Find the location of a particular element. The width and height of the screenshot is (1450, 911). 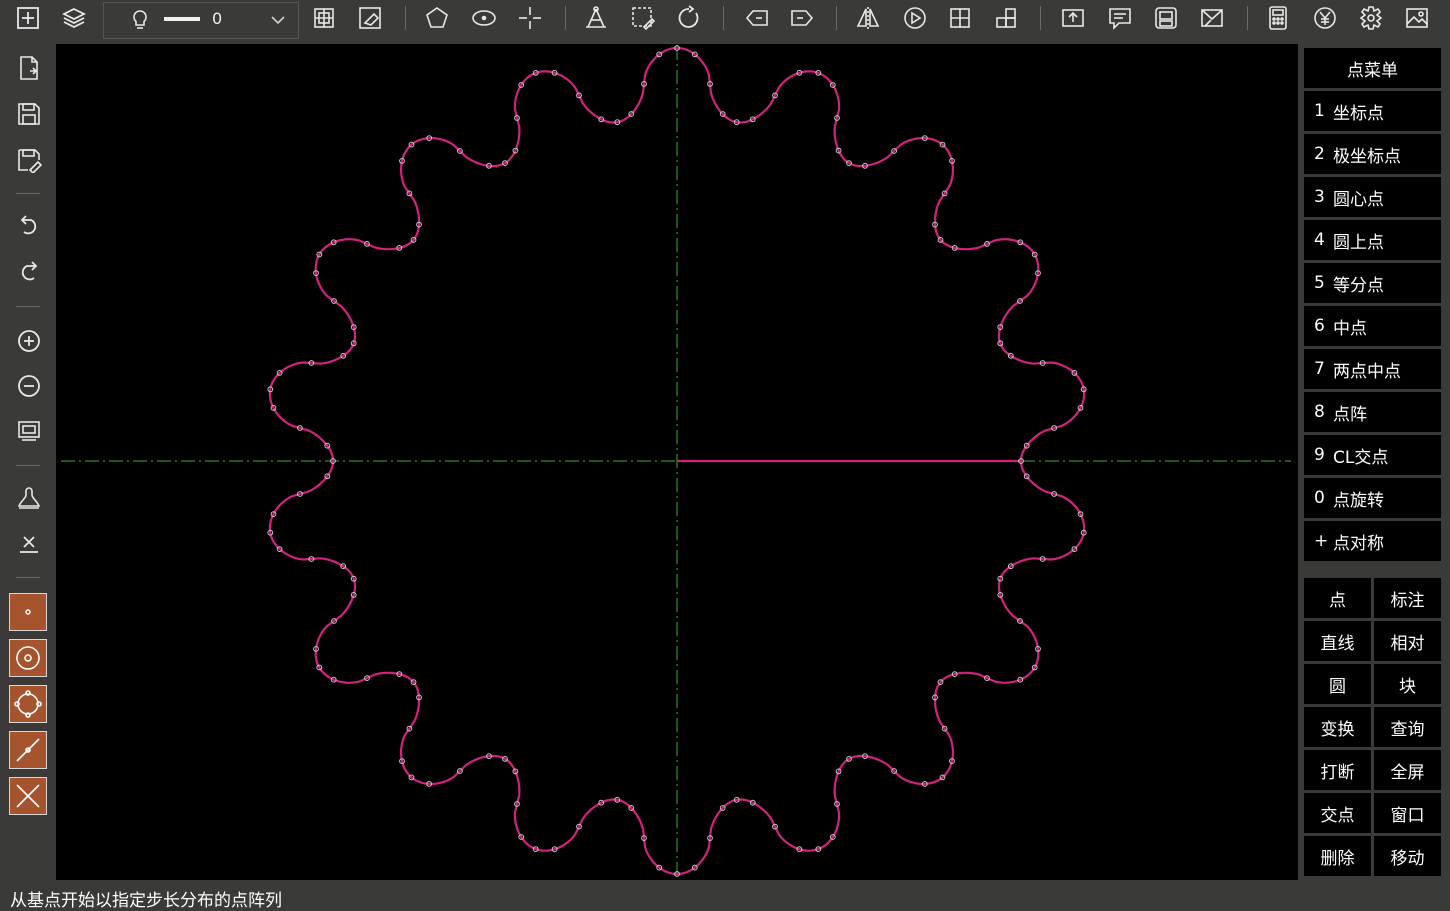

dimension-button: 标注 is located at coordinates (1407, 598).